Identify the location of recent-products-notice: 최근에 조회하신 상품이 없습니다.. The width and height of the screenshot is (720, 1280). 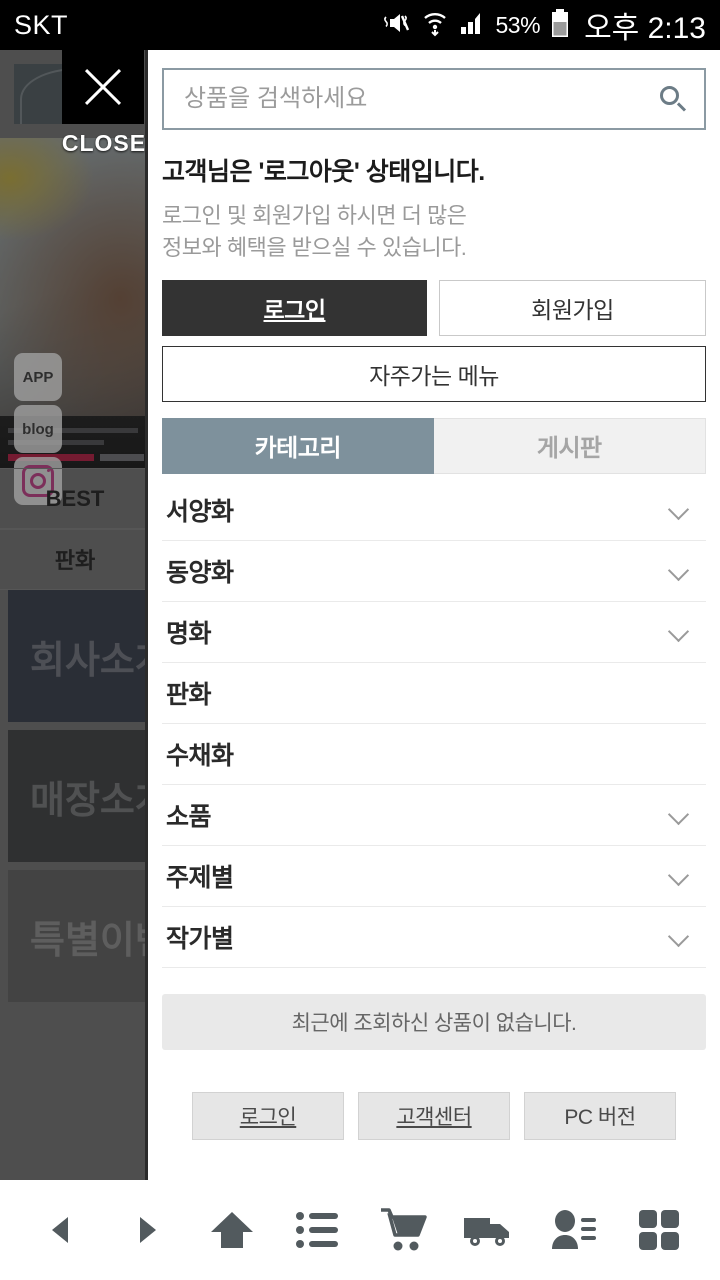
(434, 1021).